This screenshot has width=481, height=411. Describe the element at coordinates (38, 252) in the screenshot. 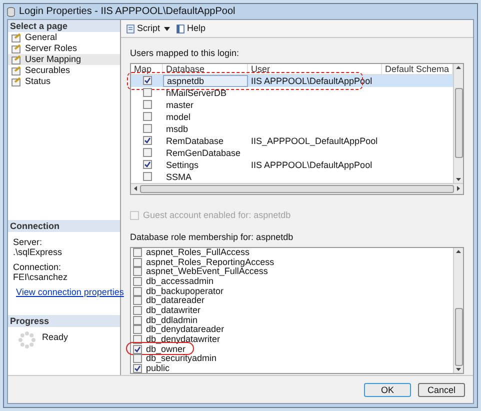

I see `server-value: .\sqlExpress` at that location.